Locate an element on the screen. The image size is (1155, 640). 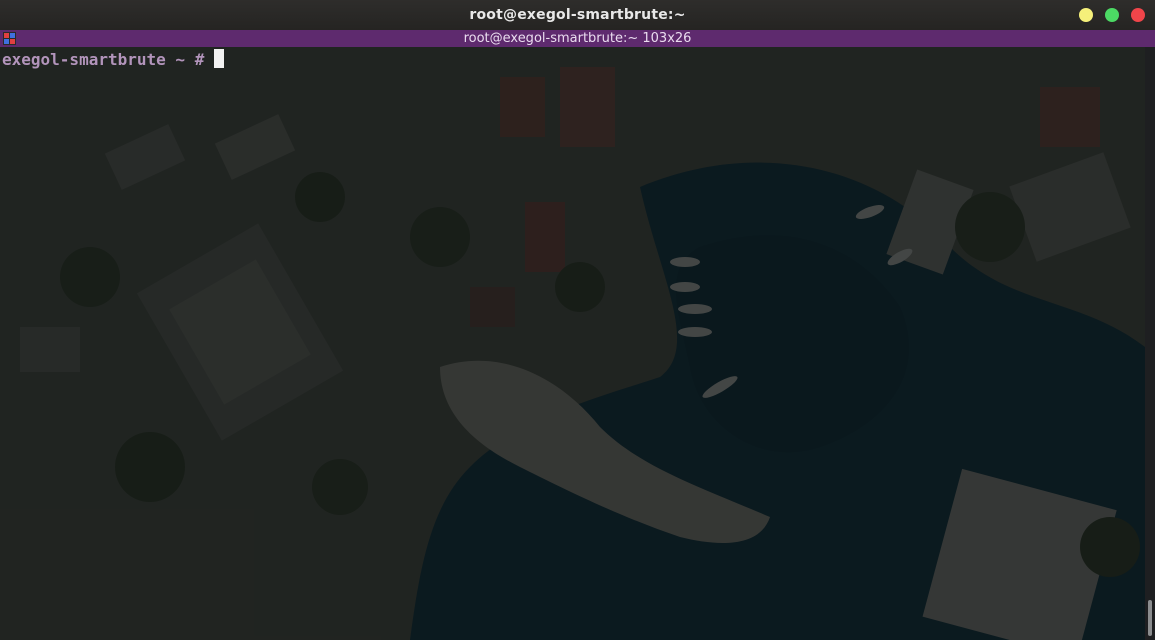
prompt-symbol: # is located at coordinates (199, 59).